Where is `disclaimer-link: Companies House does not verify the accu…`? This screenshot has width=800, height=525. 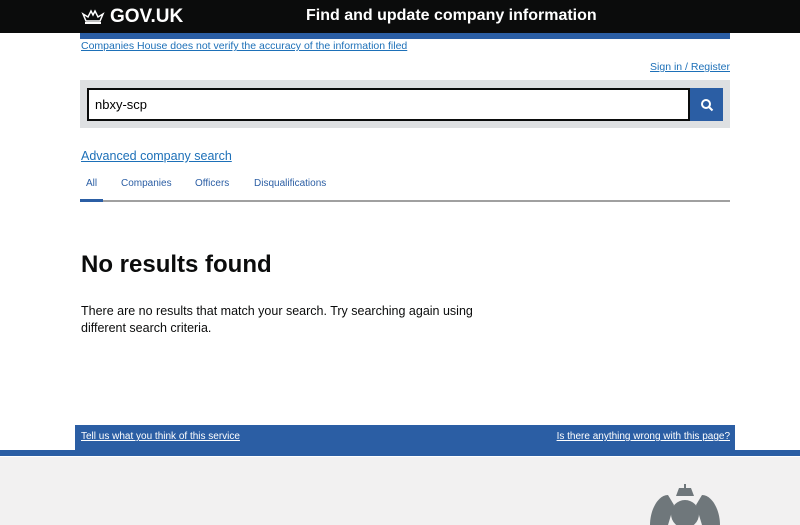 disclaimer-link: Companies House does not verify the accu… is located at coordinates (244, 46).